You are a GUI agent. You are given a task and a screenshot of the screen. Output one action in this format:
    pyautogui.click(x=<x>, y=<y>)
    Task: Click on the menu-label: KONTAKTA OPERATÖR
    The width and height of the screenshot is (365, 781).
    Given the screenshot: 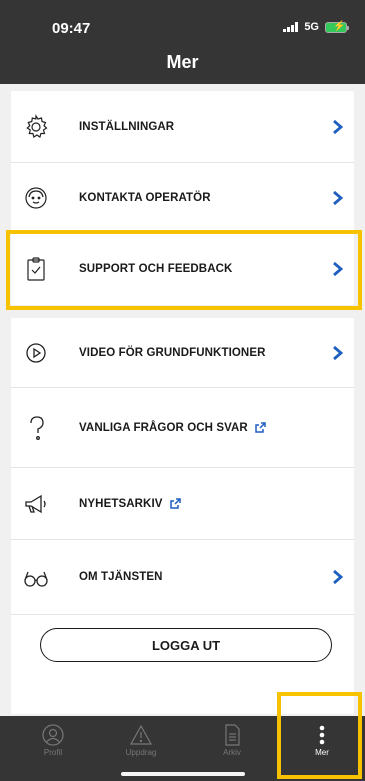 What is the action you would take?
    pyautogui.click(x=145, y=197)
    